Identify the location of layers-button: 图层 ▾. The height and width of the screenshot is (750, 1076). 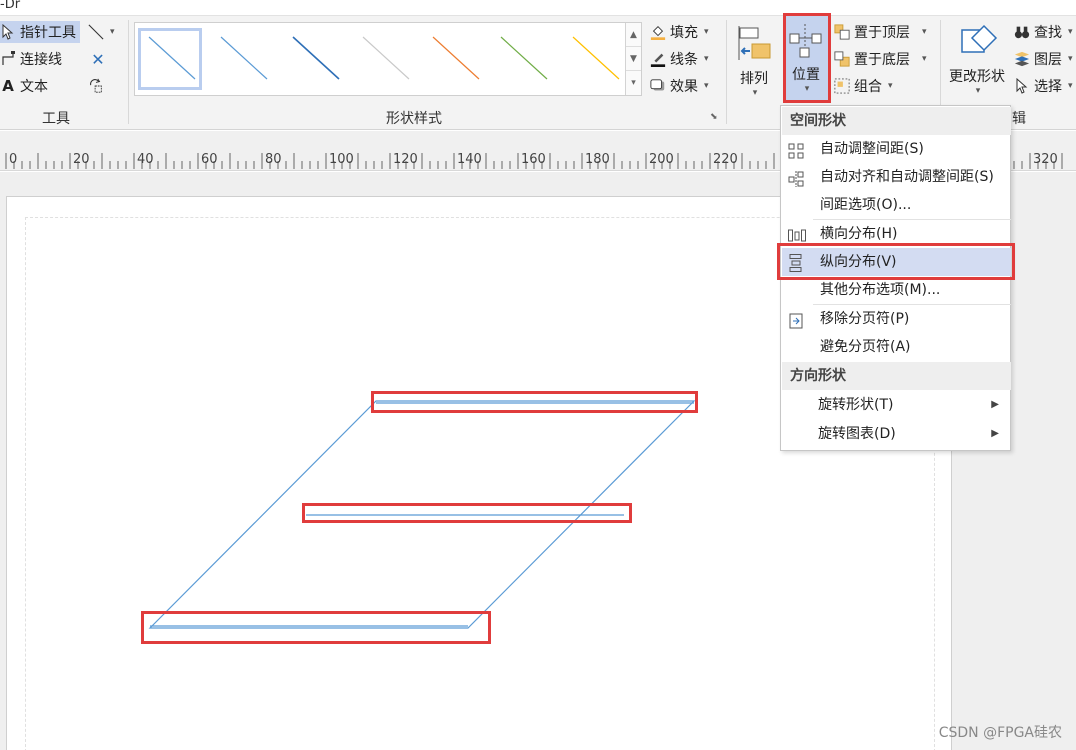
(1043, 59).